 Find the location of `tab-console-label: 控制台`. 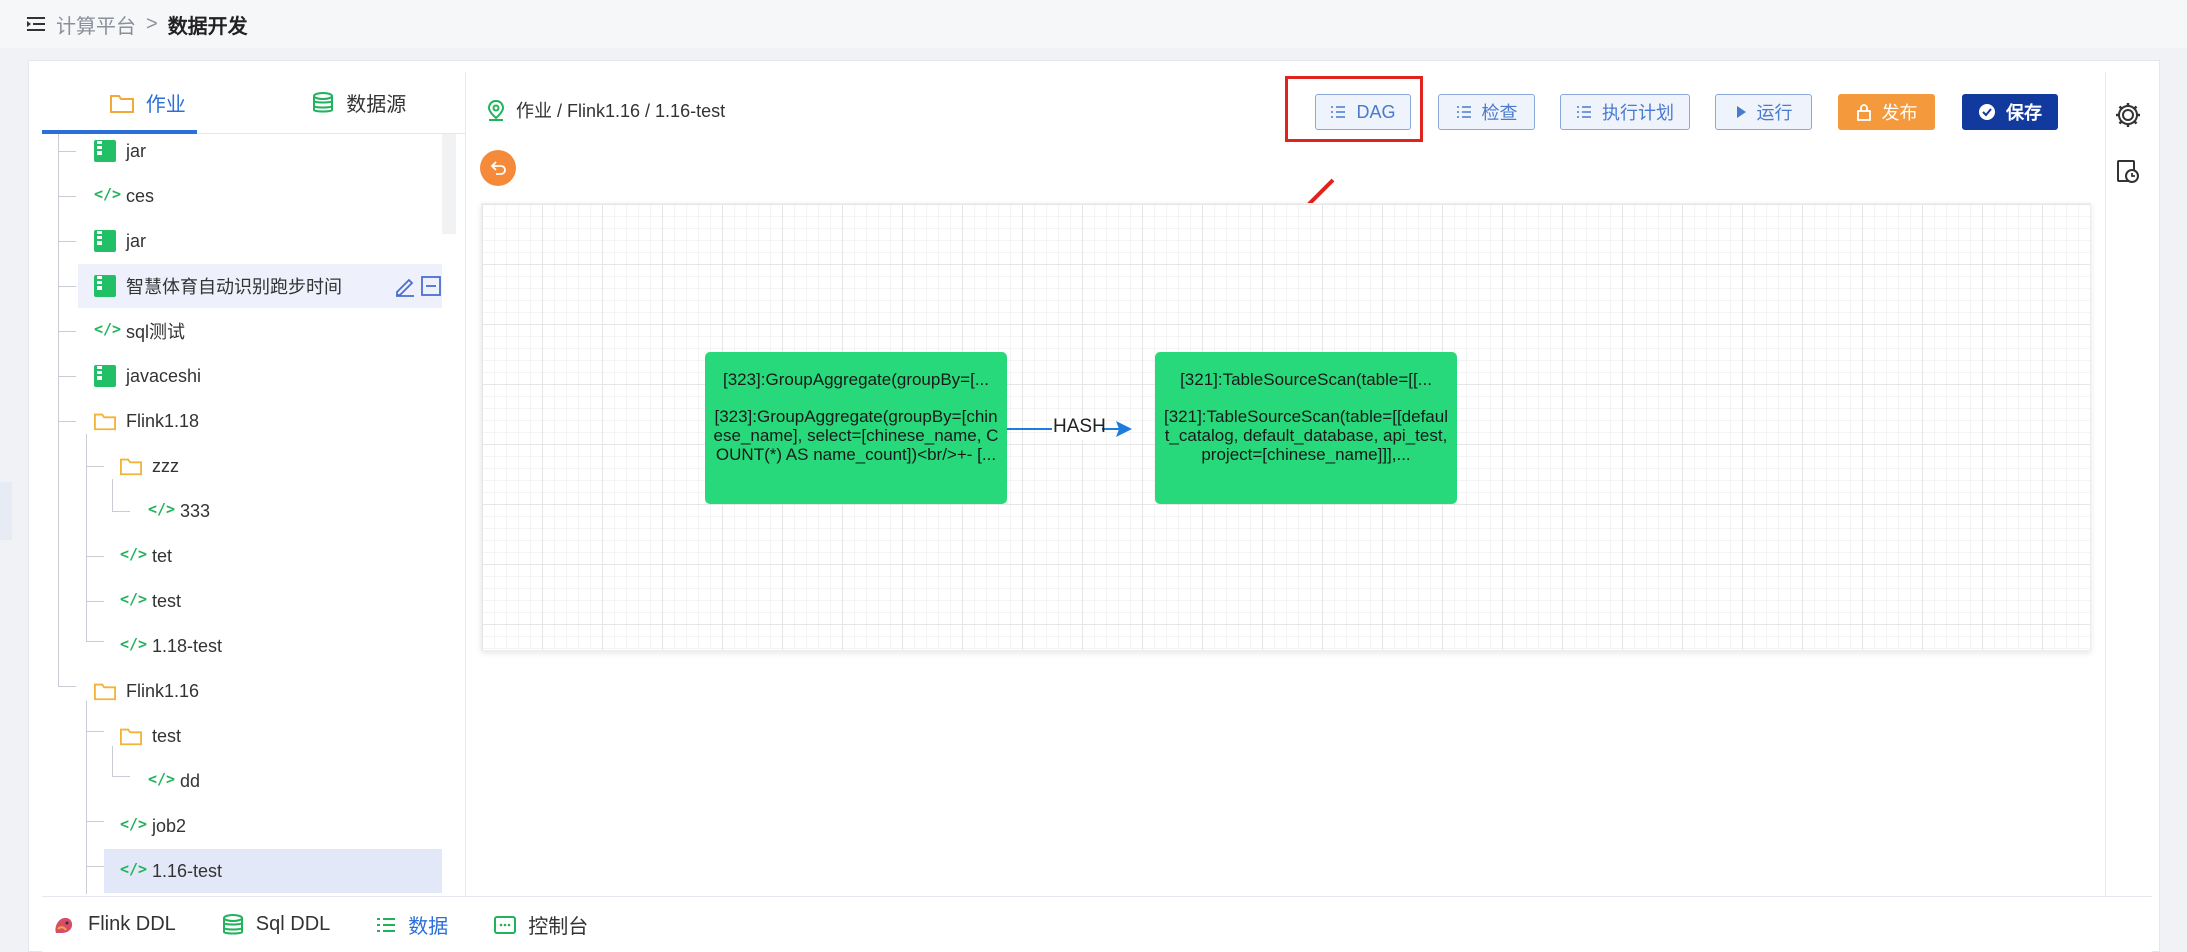

tab-console-label: 控制台 is located at coordinates (558, 927).